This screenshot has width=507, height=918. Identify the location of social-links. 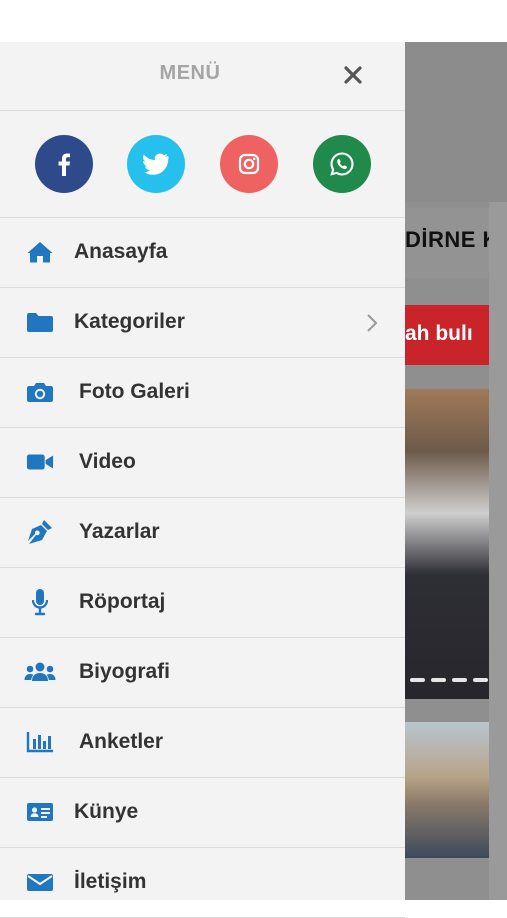
(202, 164).